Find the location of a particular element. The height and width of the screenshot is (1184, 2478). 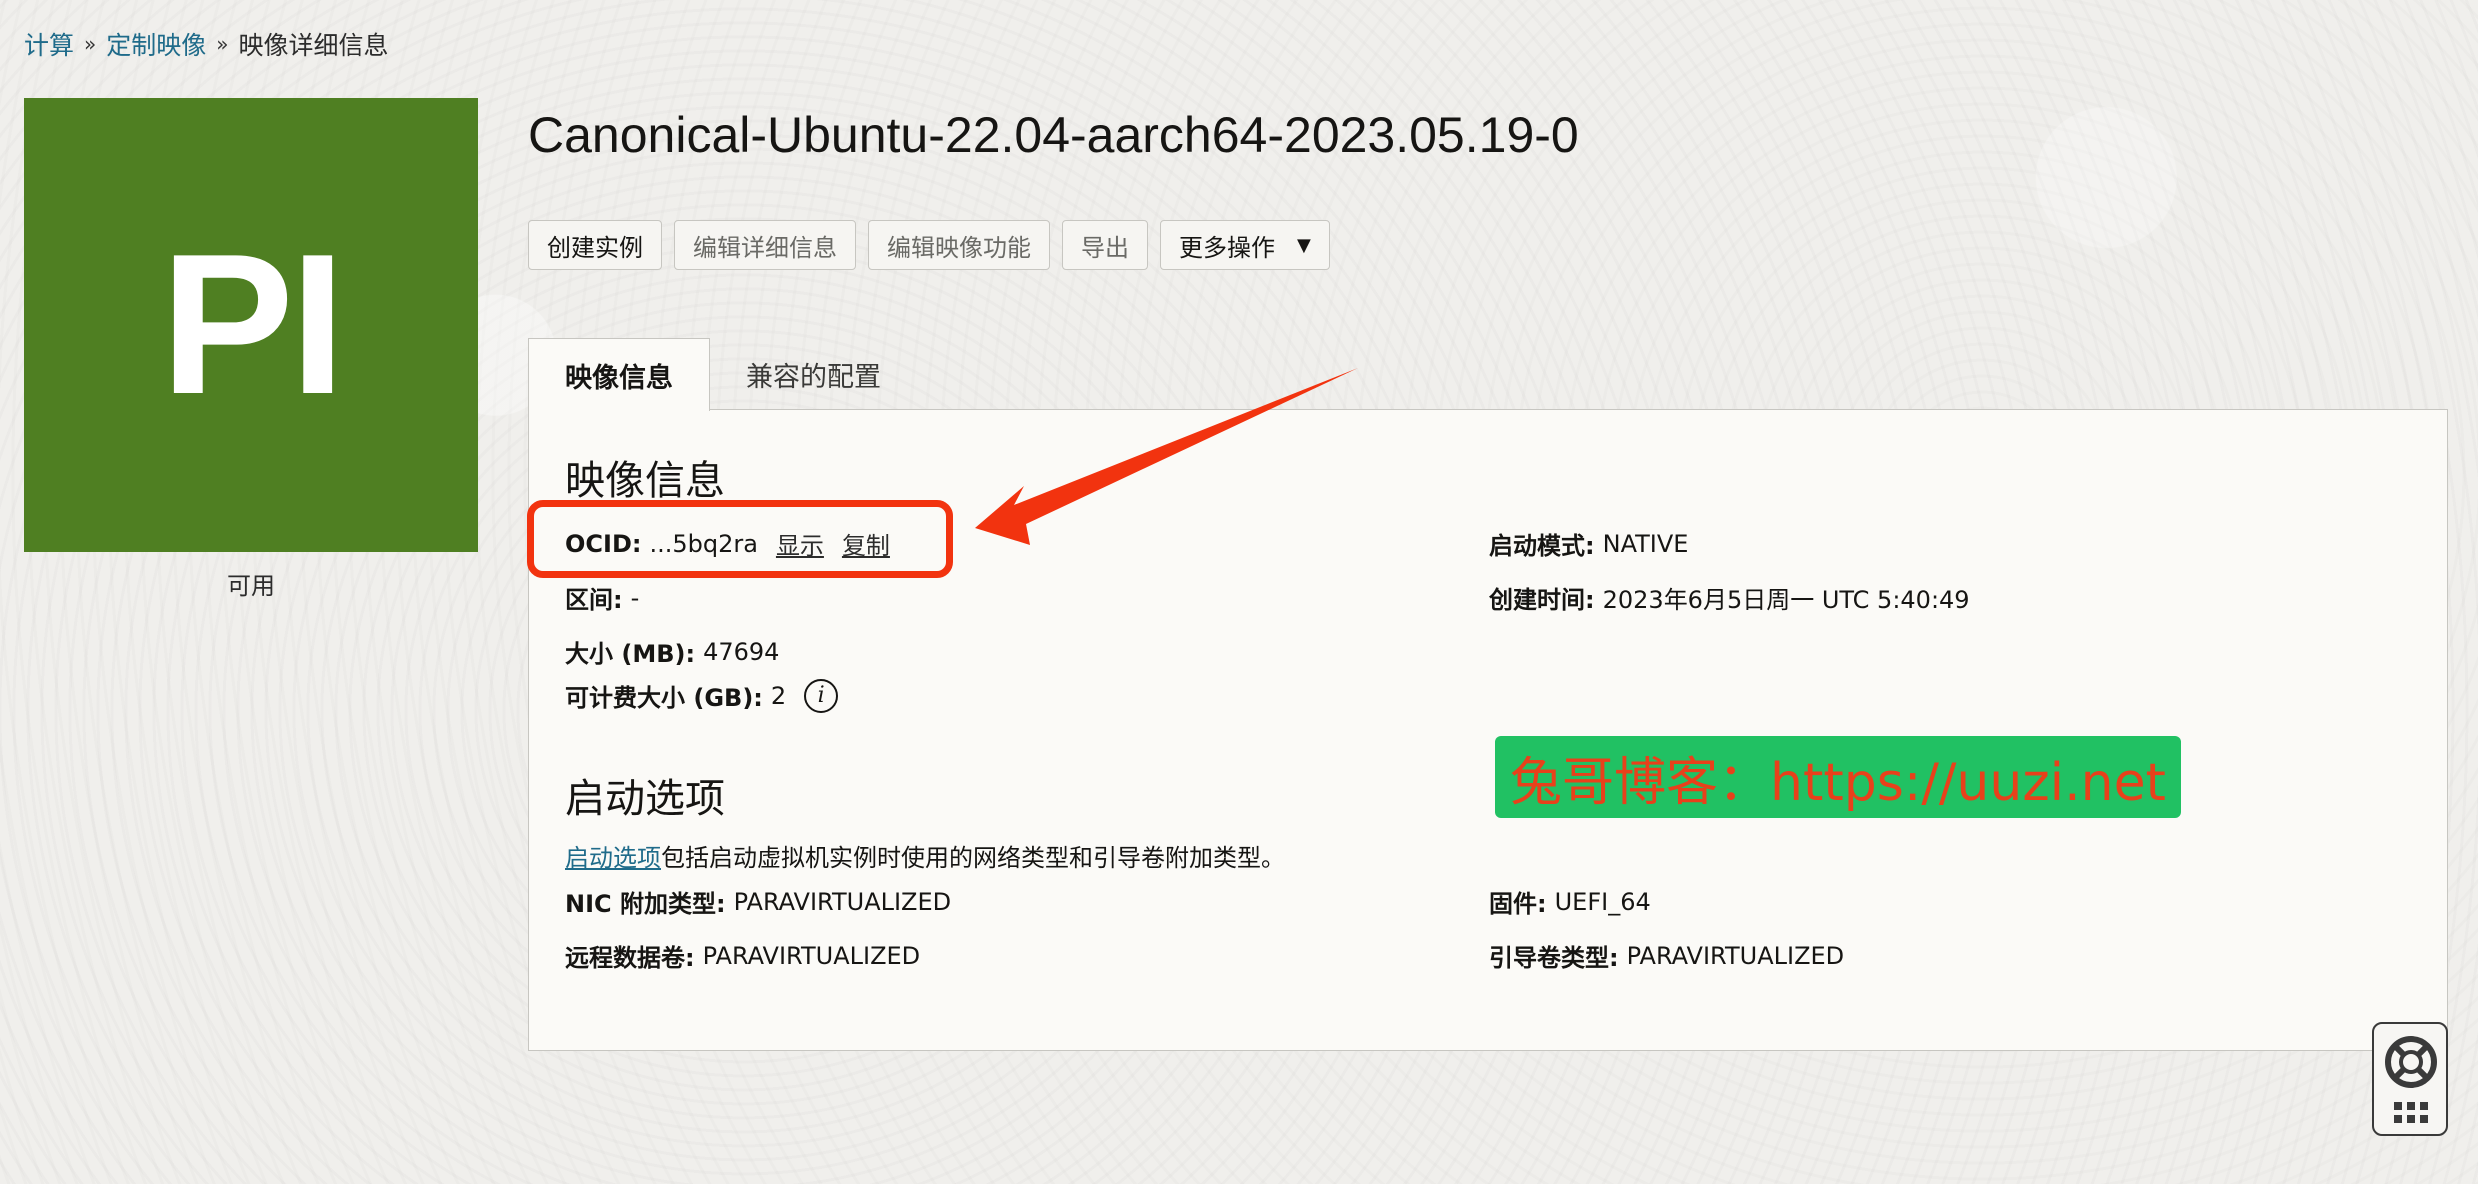

lifebuoy-icon is located at coordinates (2411, 1079).